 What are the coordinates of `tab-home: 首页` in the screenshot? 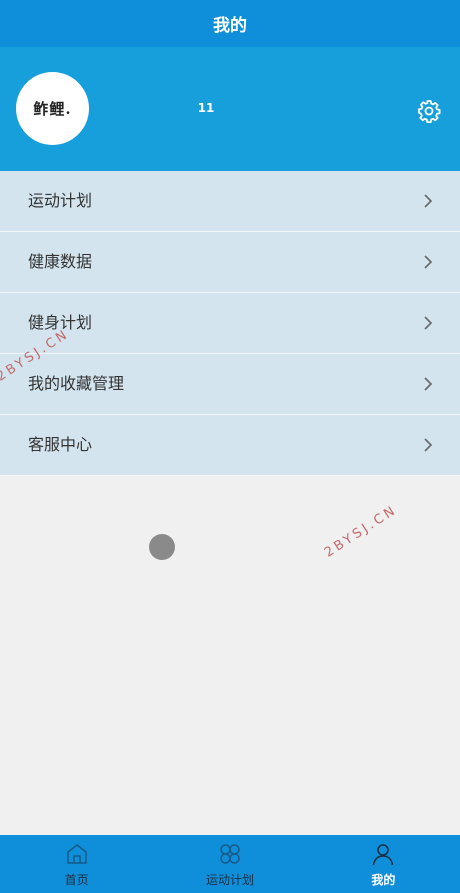 It's located at (76, 864).